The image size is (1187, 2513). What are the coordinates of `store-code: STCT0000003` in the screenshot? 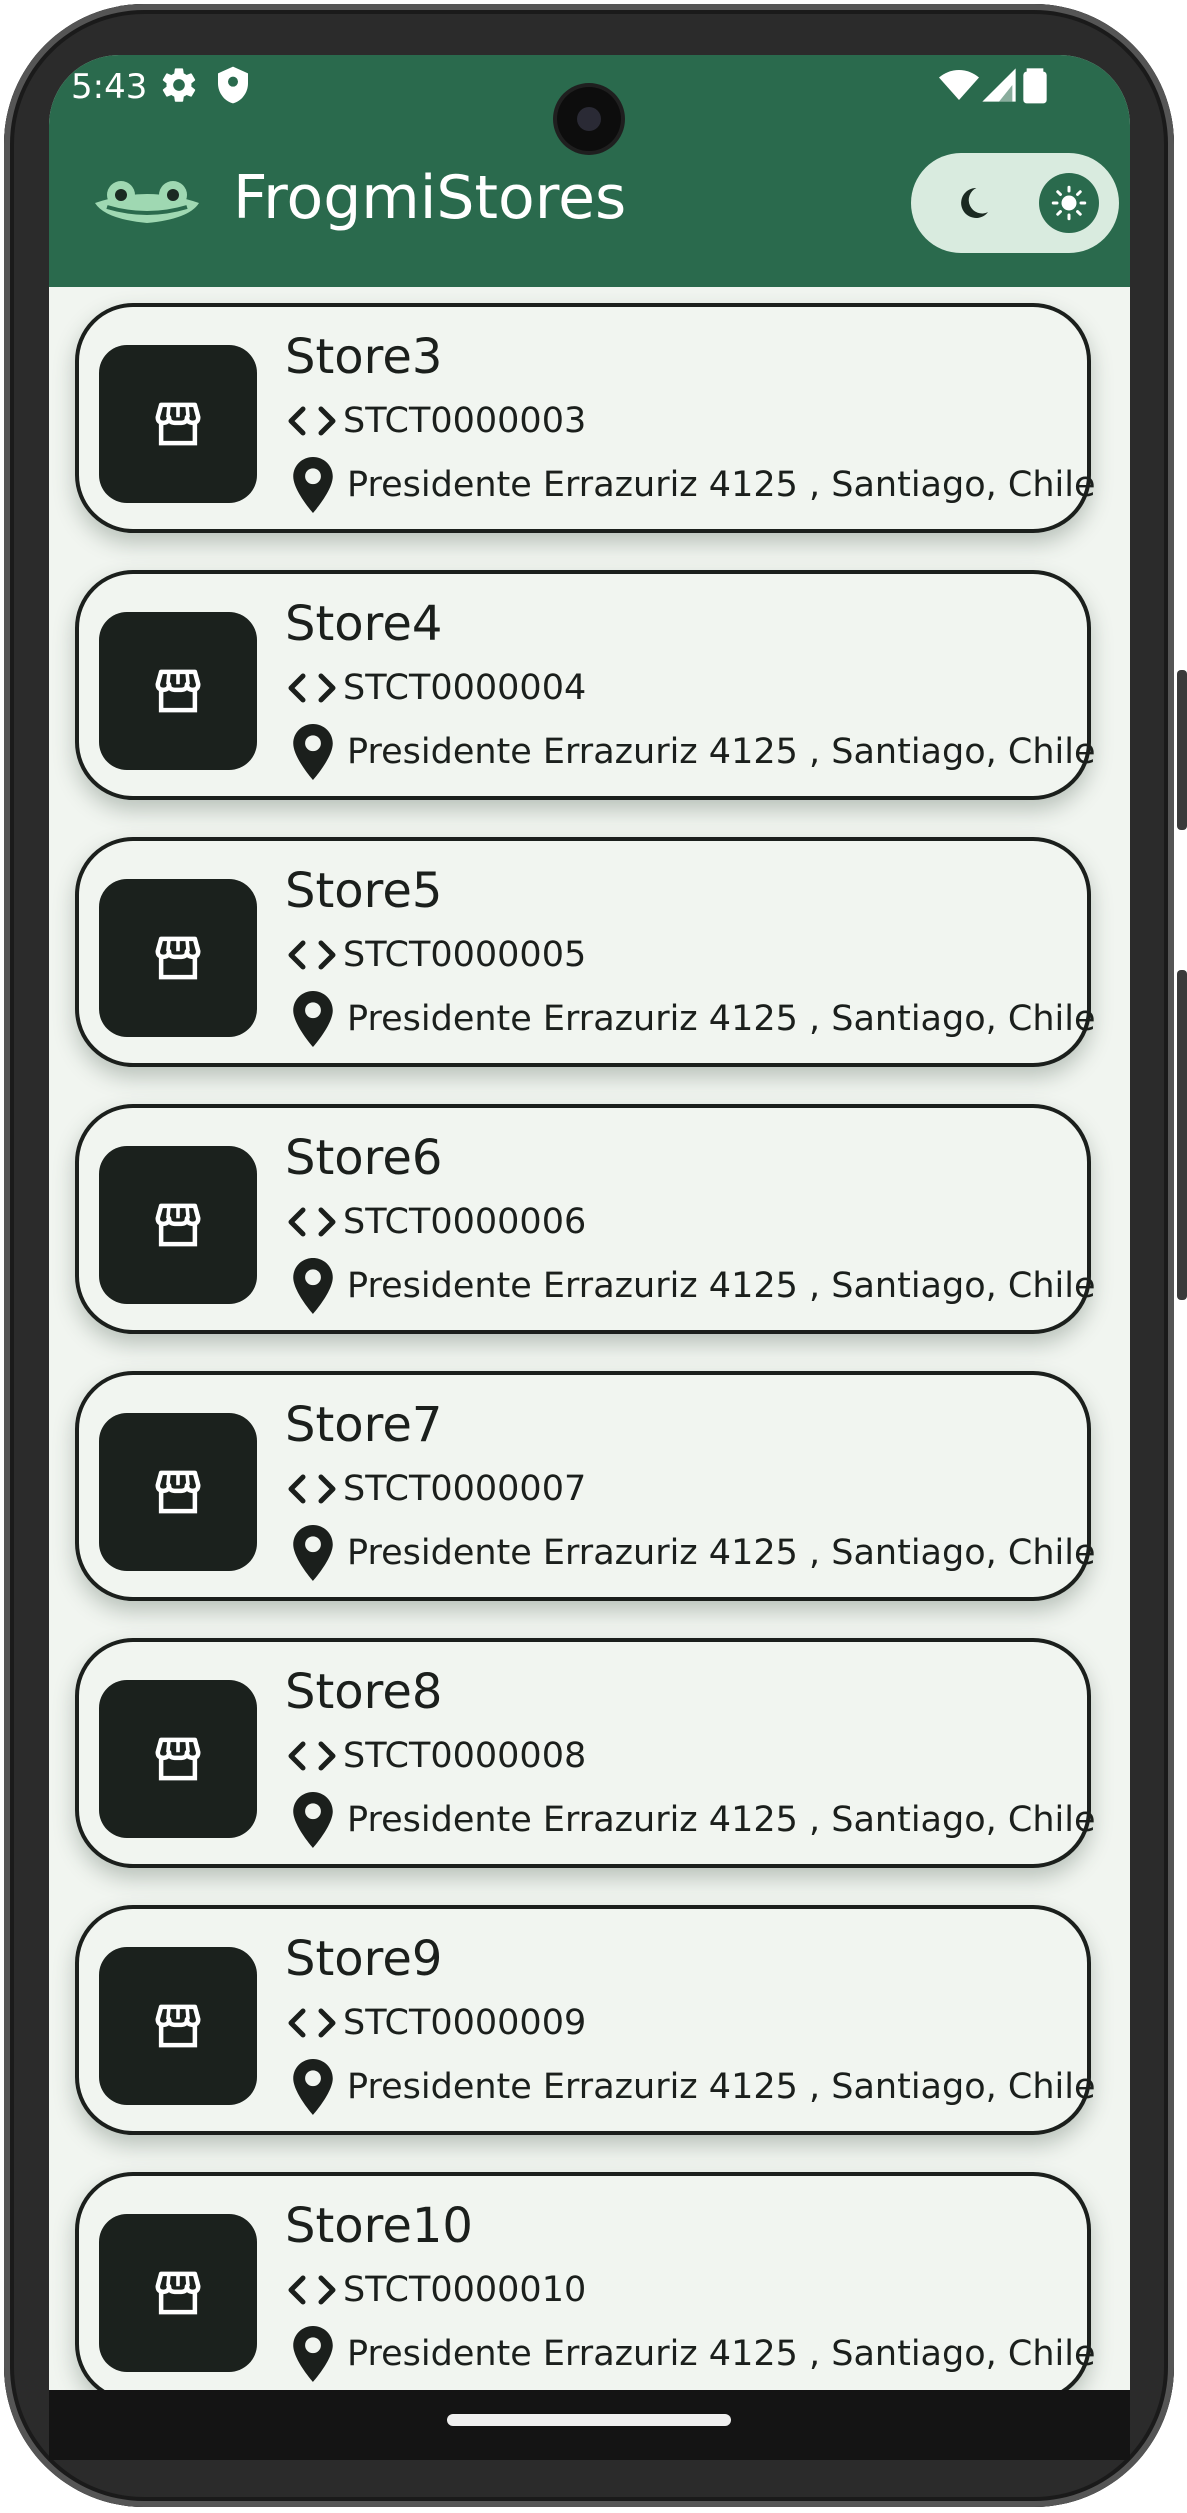 It's located at (465, 421).